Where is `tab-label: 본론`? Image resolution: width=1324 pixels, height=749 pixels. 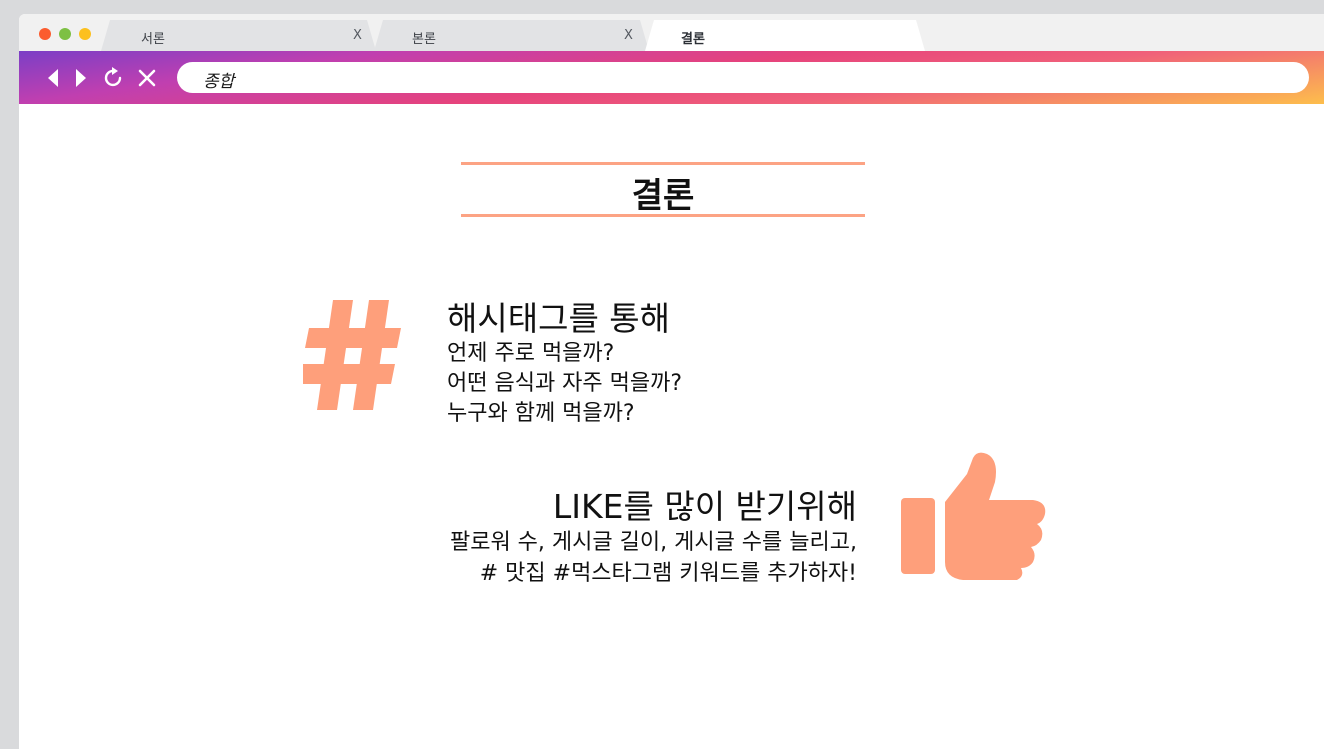 tab-label: 본론 is located at coordinates (424, 39).